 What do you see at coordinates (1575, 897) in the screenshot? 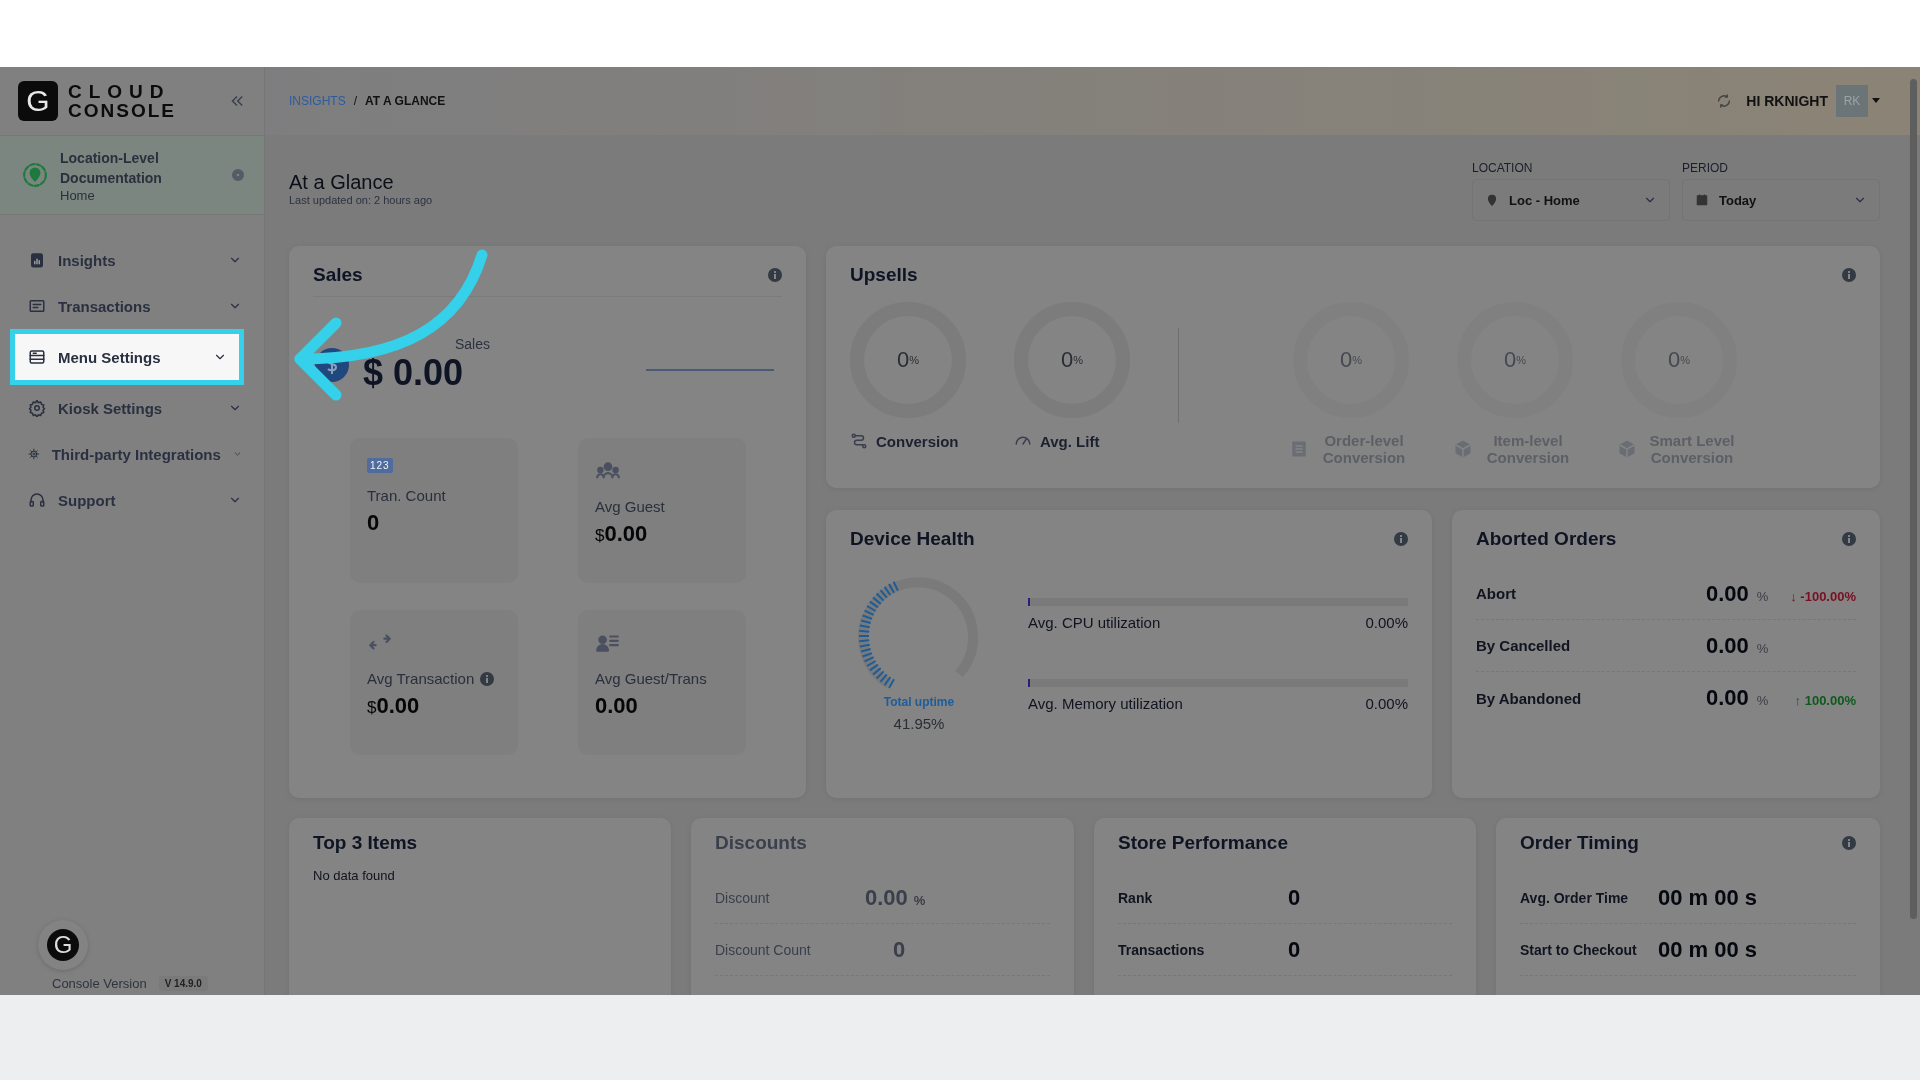
I see `row-label: Avg. Order Time` at bounding box center [1575, 897].